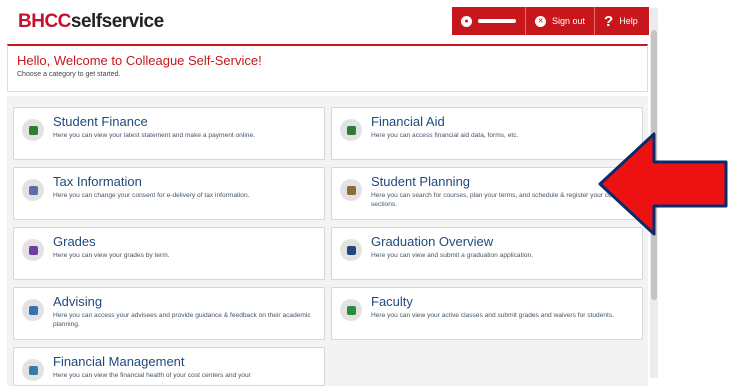  I want to click on red-arrow-shape, so click(663, 184).